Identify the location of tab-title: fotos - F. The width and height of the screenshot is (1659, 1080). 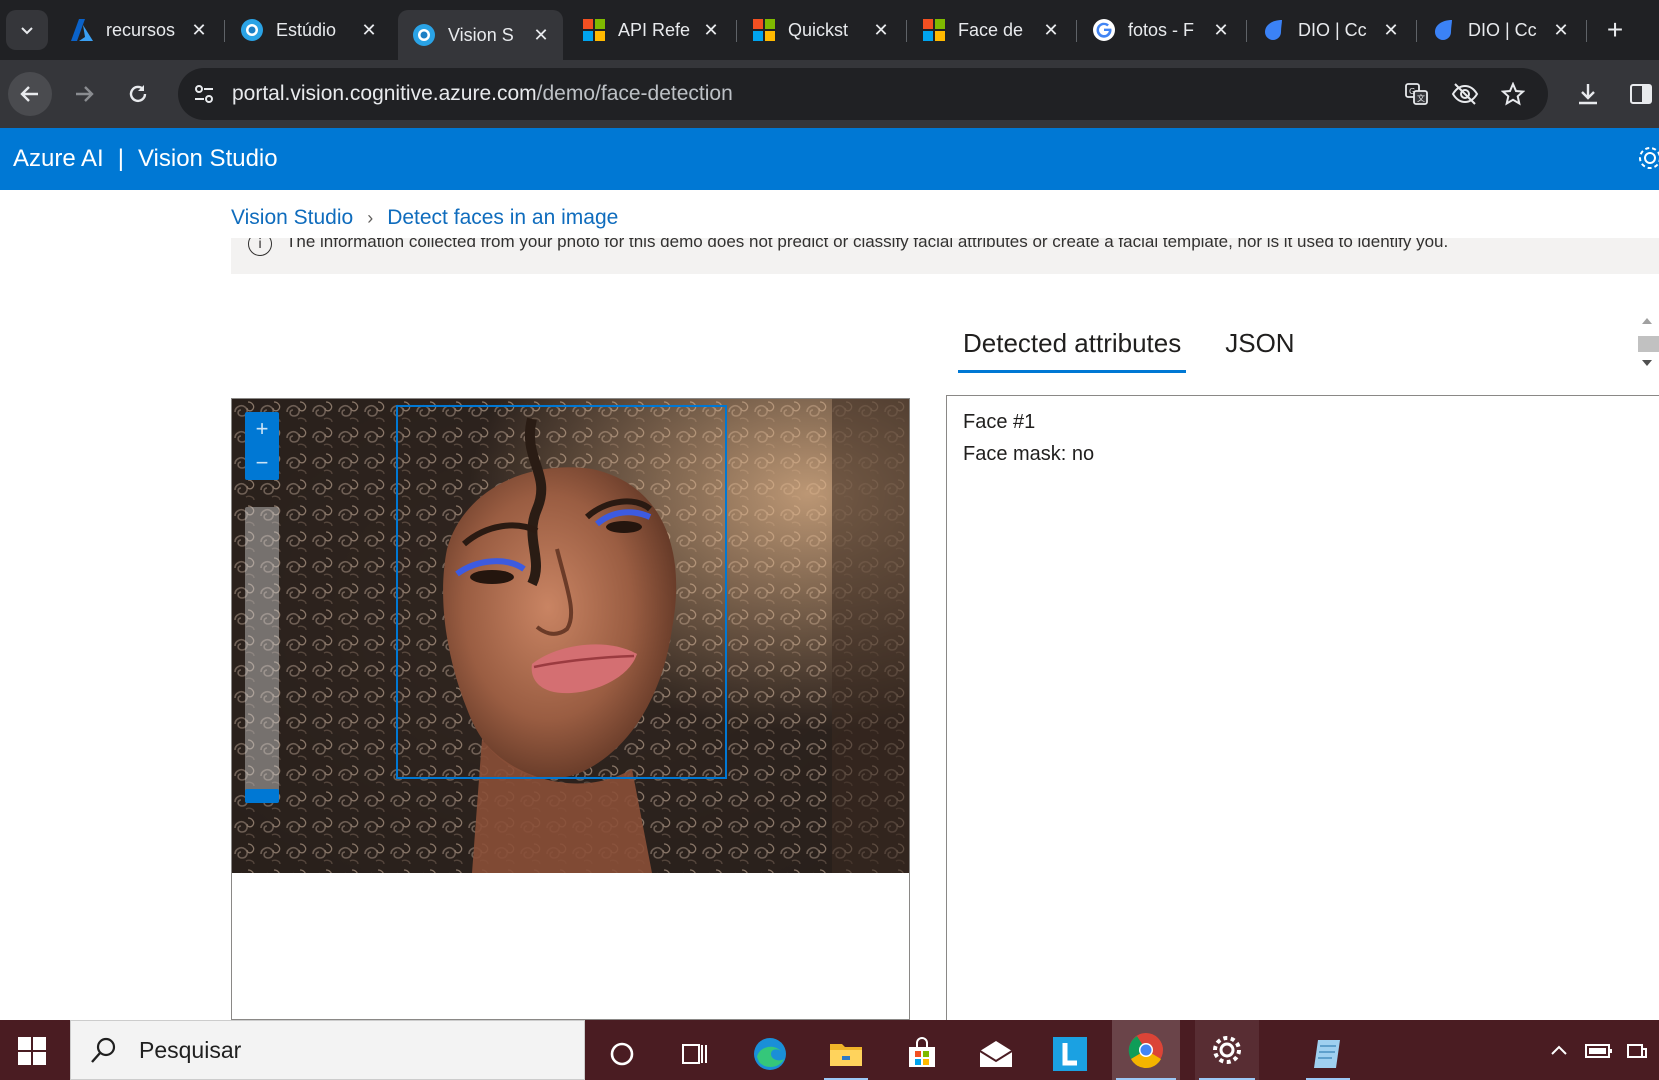
(1161, 29).